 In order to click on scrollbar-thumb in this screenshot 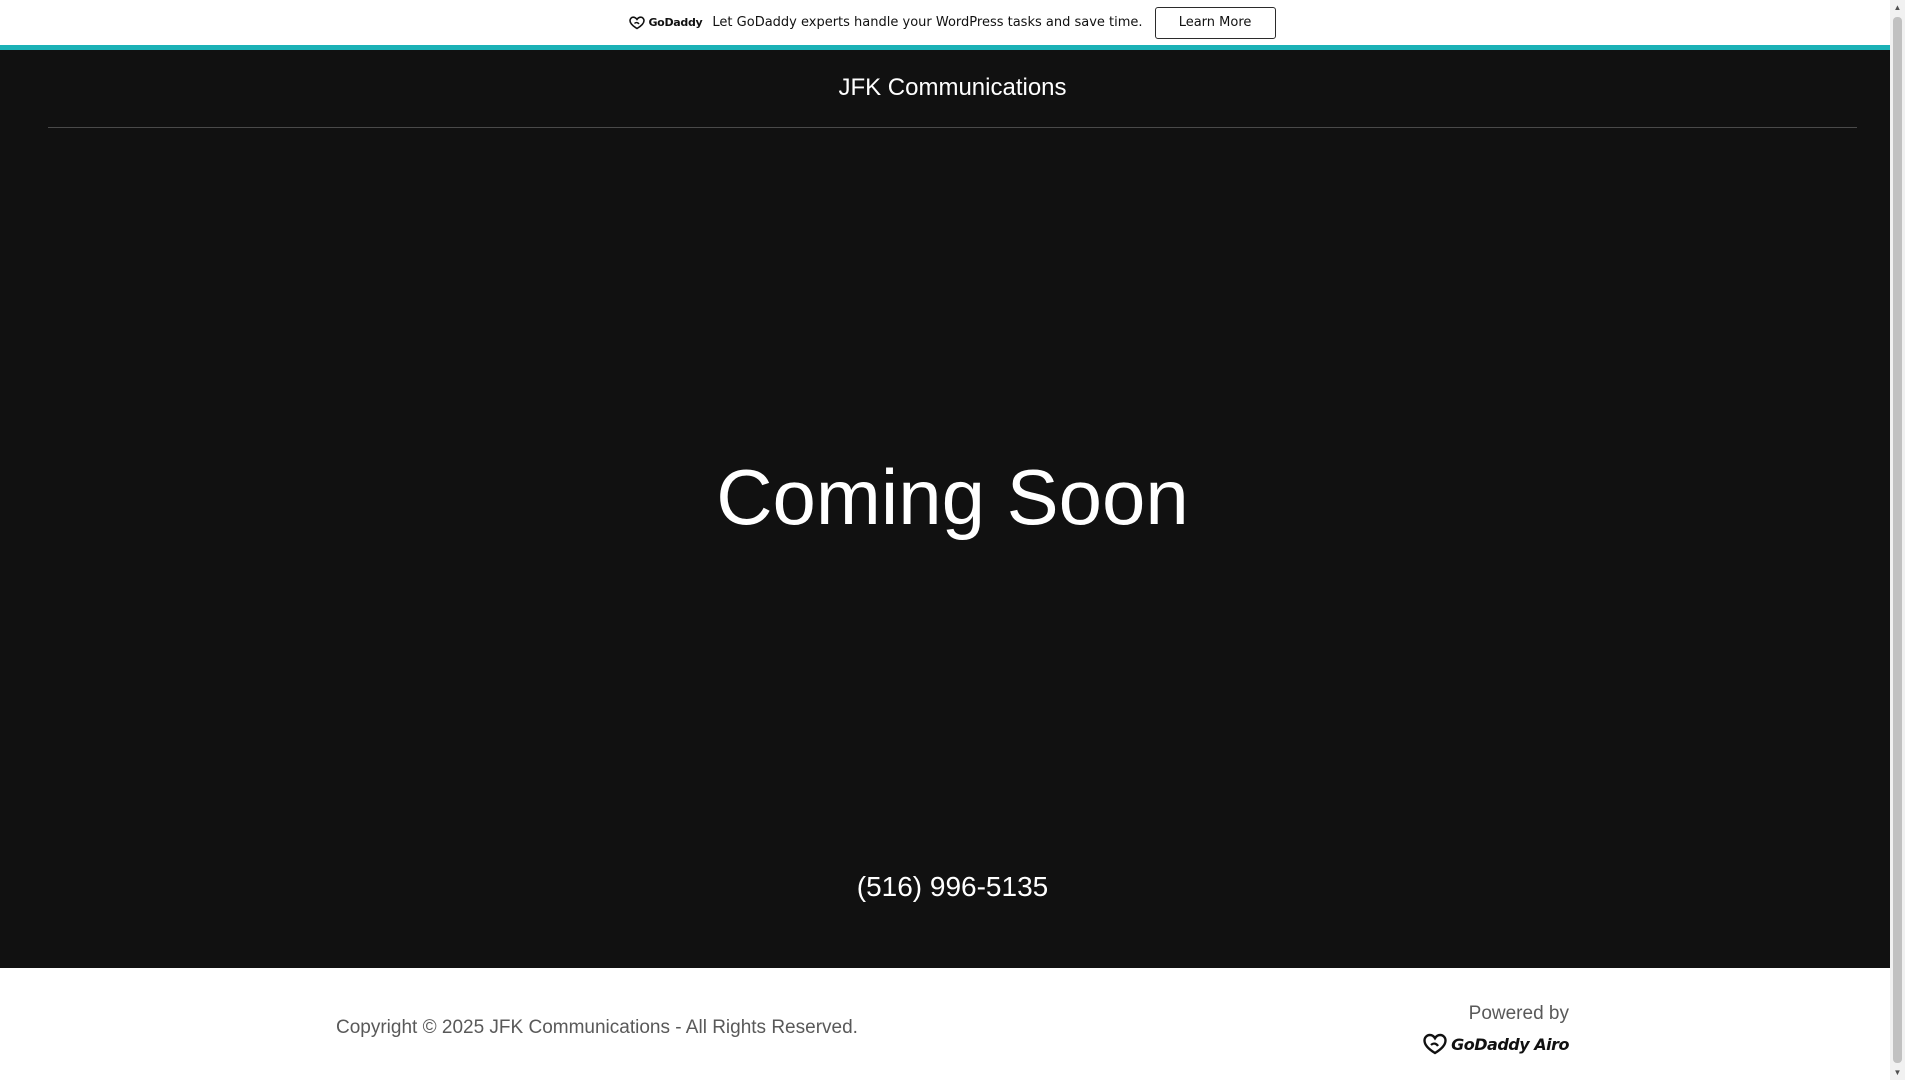, I will do `click(1897, 540)`.